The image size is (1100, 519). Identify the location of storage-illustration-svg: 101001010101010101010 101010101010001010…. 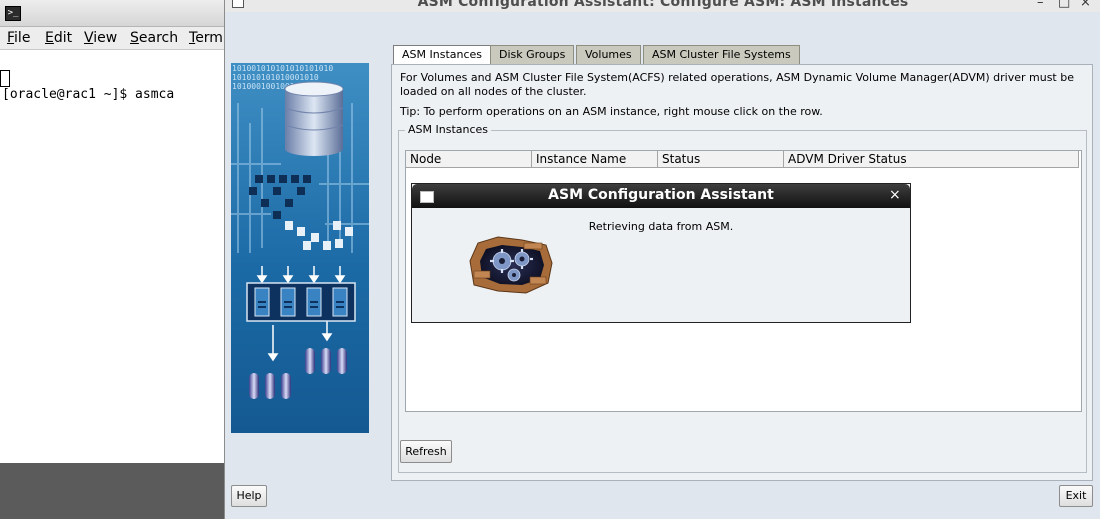
(300, 248).